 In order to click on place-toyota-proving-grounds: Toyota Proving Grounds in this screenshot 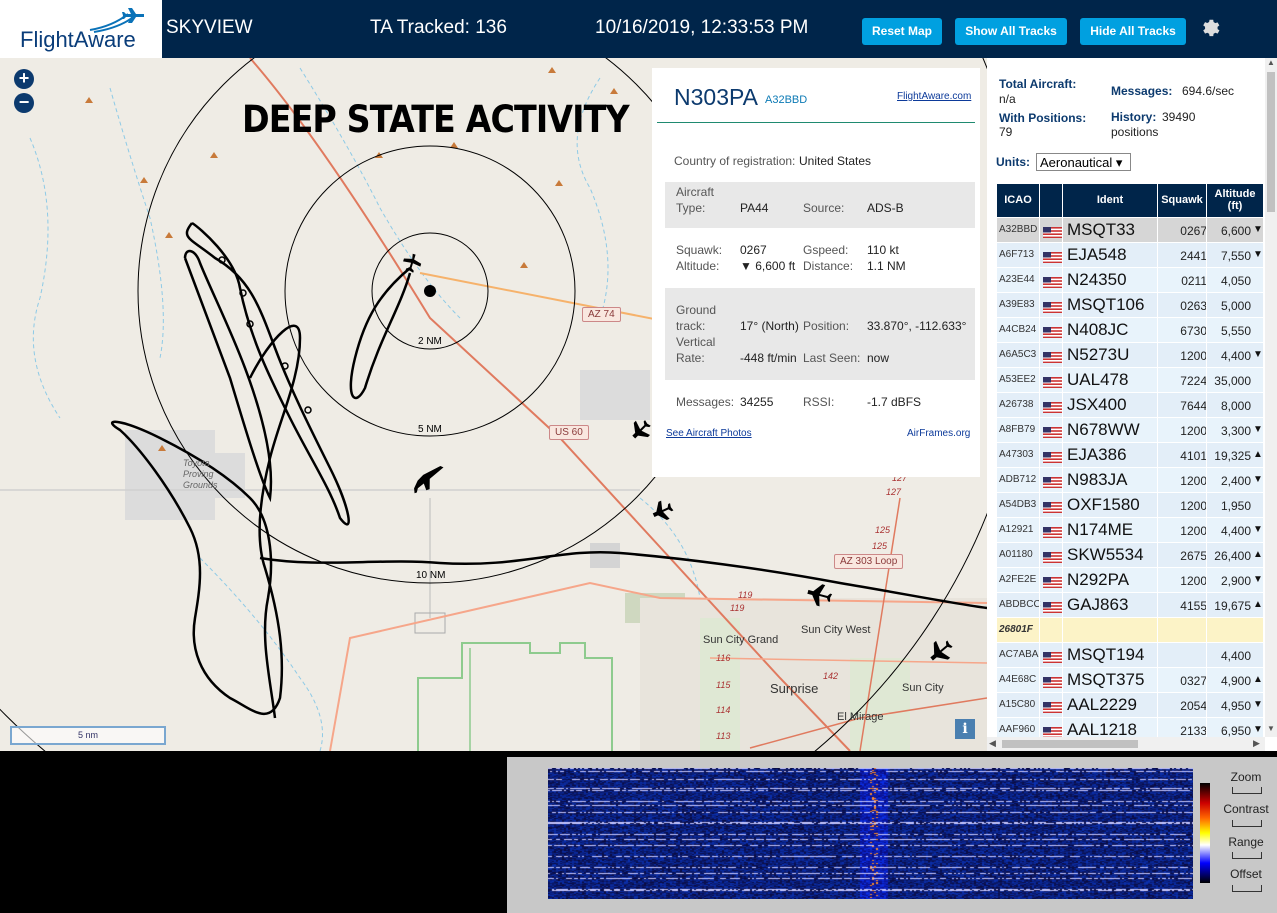, I will do `click(200, 474)`.